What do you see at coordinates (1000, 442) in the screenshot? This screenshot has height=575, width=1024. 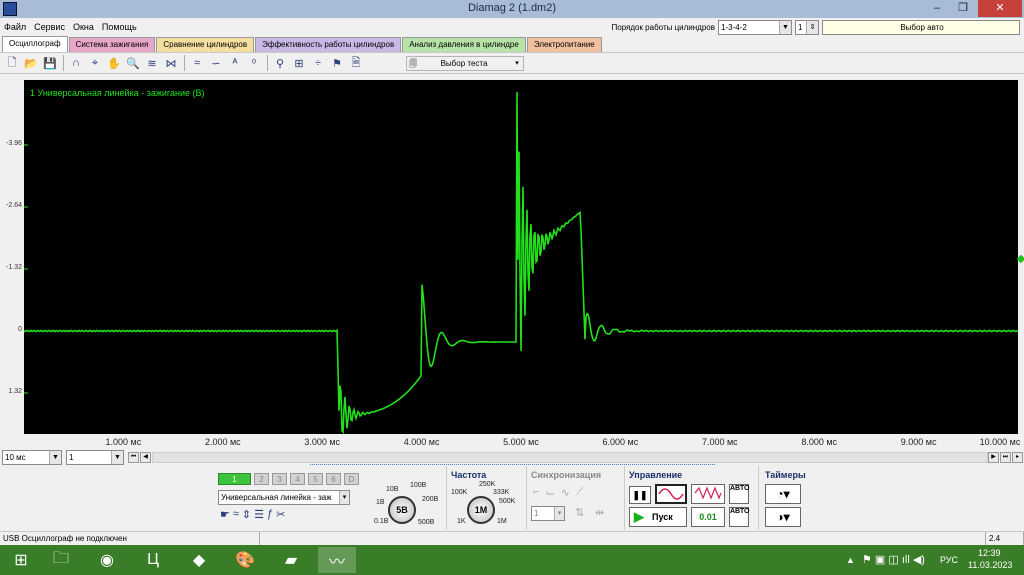 I see `x-tick-label: 10.000 мс` at bounding box center [1000, 442].